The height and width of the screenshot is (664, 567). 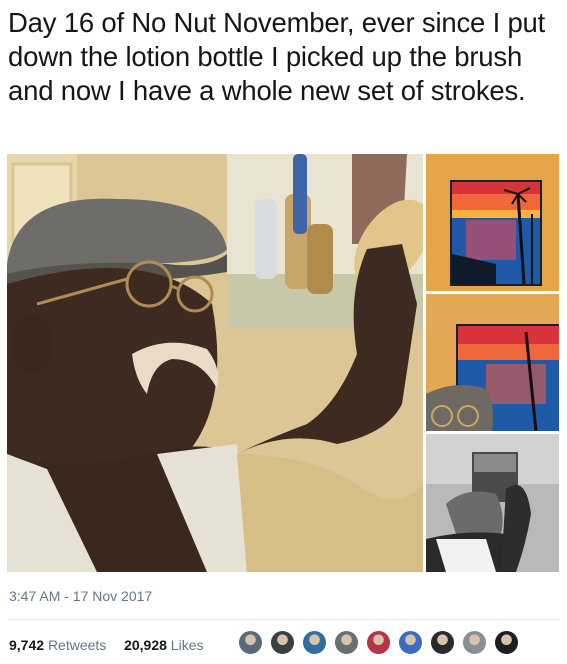 What do you see at coordinates (80, 596) in the screenshot?
I see `tweet-timestamp: 3:47 AM - 17 Nov 2017` at bounding box center [80, 596].